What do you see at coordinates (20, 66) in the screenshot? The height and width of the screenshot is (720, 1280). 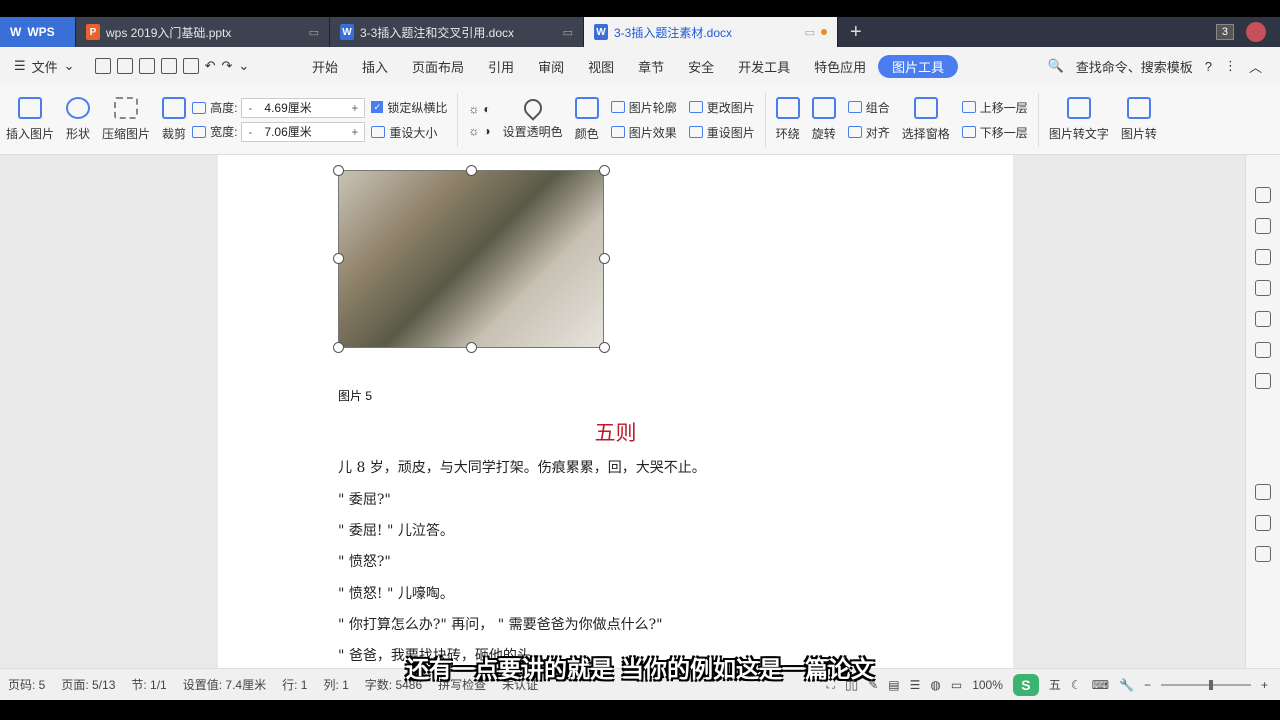 I see `hamburger-icon: ☰` at bounding box center [20, 66].